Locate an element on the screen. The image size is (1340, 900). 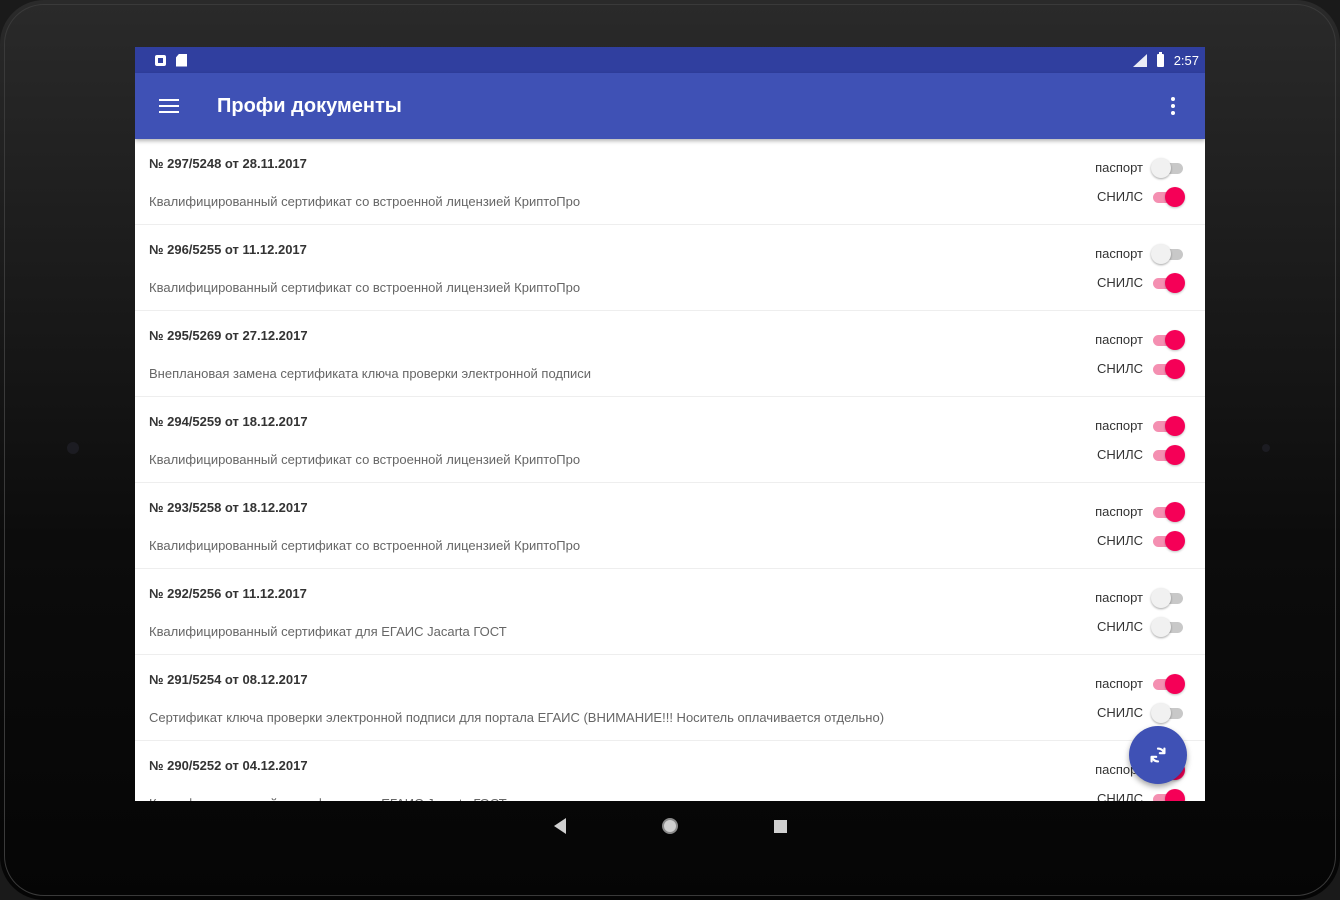
app-toolbar: Профи документы is located at coordinates (670, 106).